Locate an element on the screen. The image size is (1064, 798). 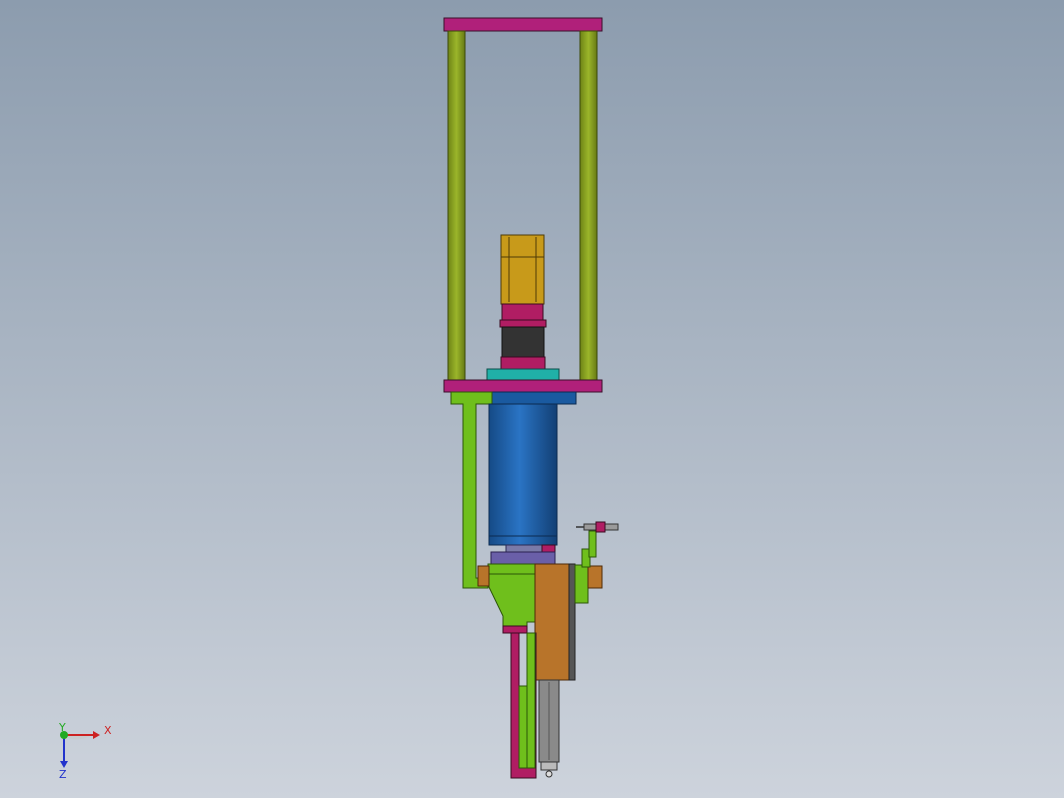
plunger-tip is located at coordinates (549, 766).